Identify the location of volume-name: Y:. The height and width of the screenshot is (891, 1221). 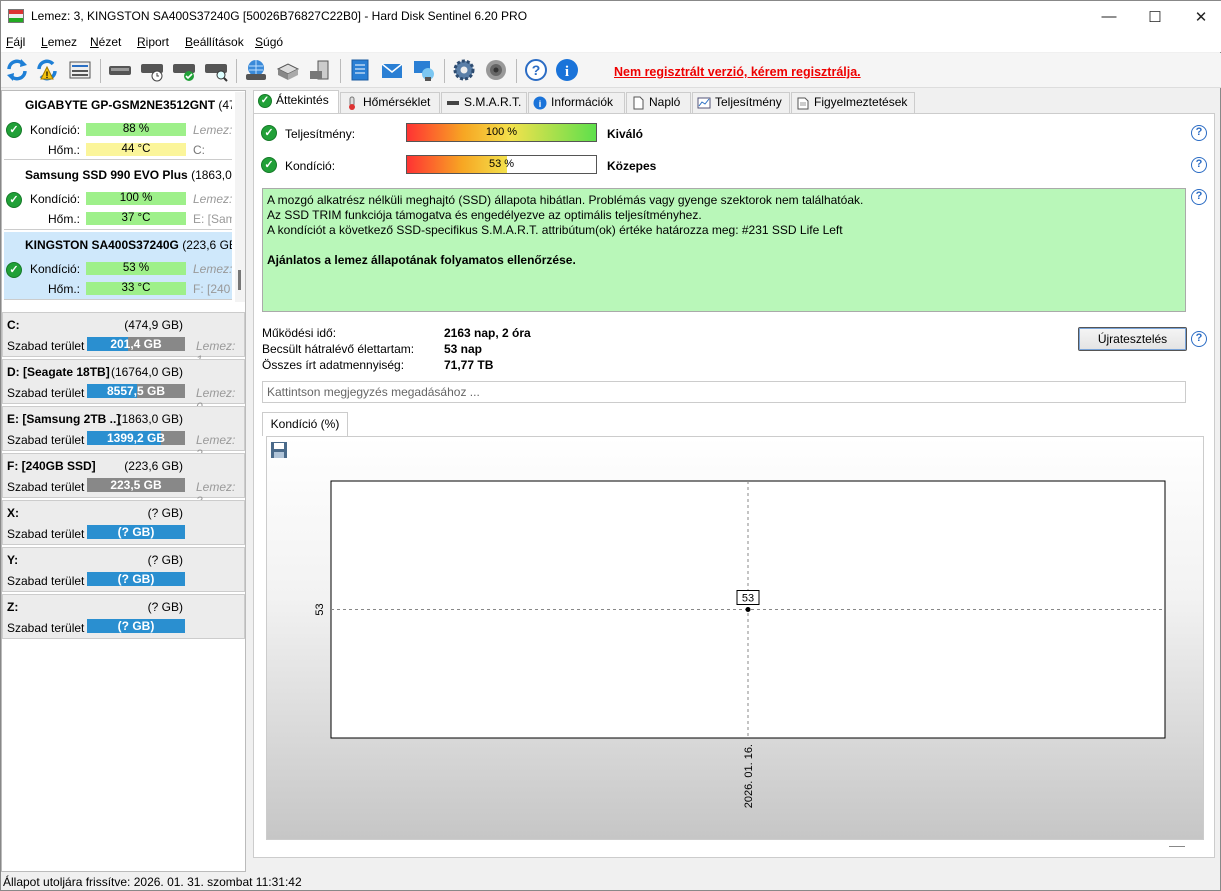
(13, 560).